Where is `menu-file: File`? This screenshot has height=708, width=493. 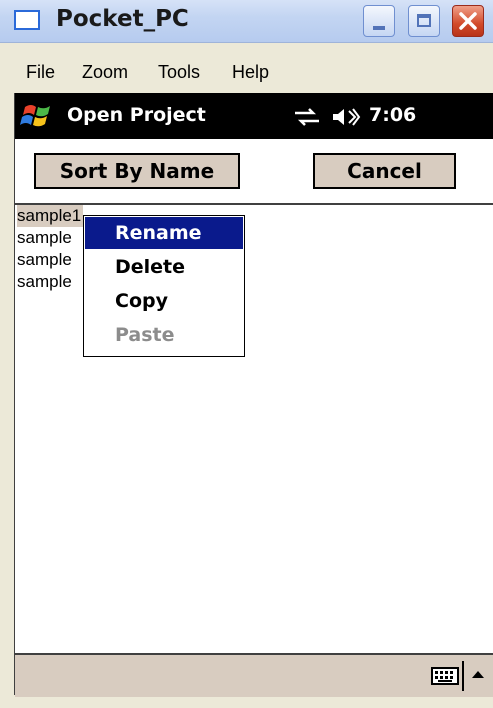
menu-file: File is located at coordinates (40, 72).